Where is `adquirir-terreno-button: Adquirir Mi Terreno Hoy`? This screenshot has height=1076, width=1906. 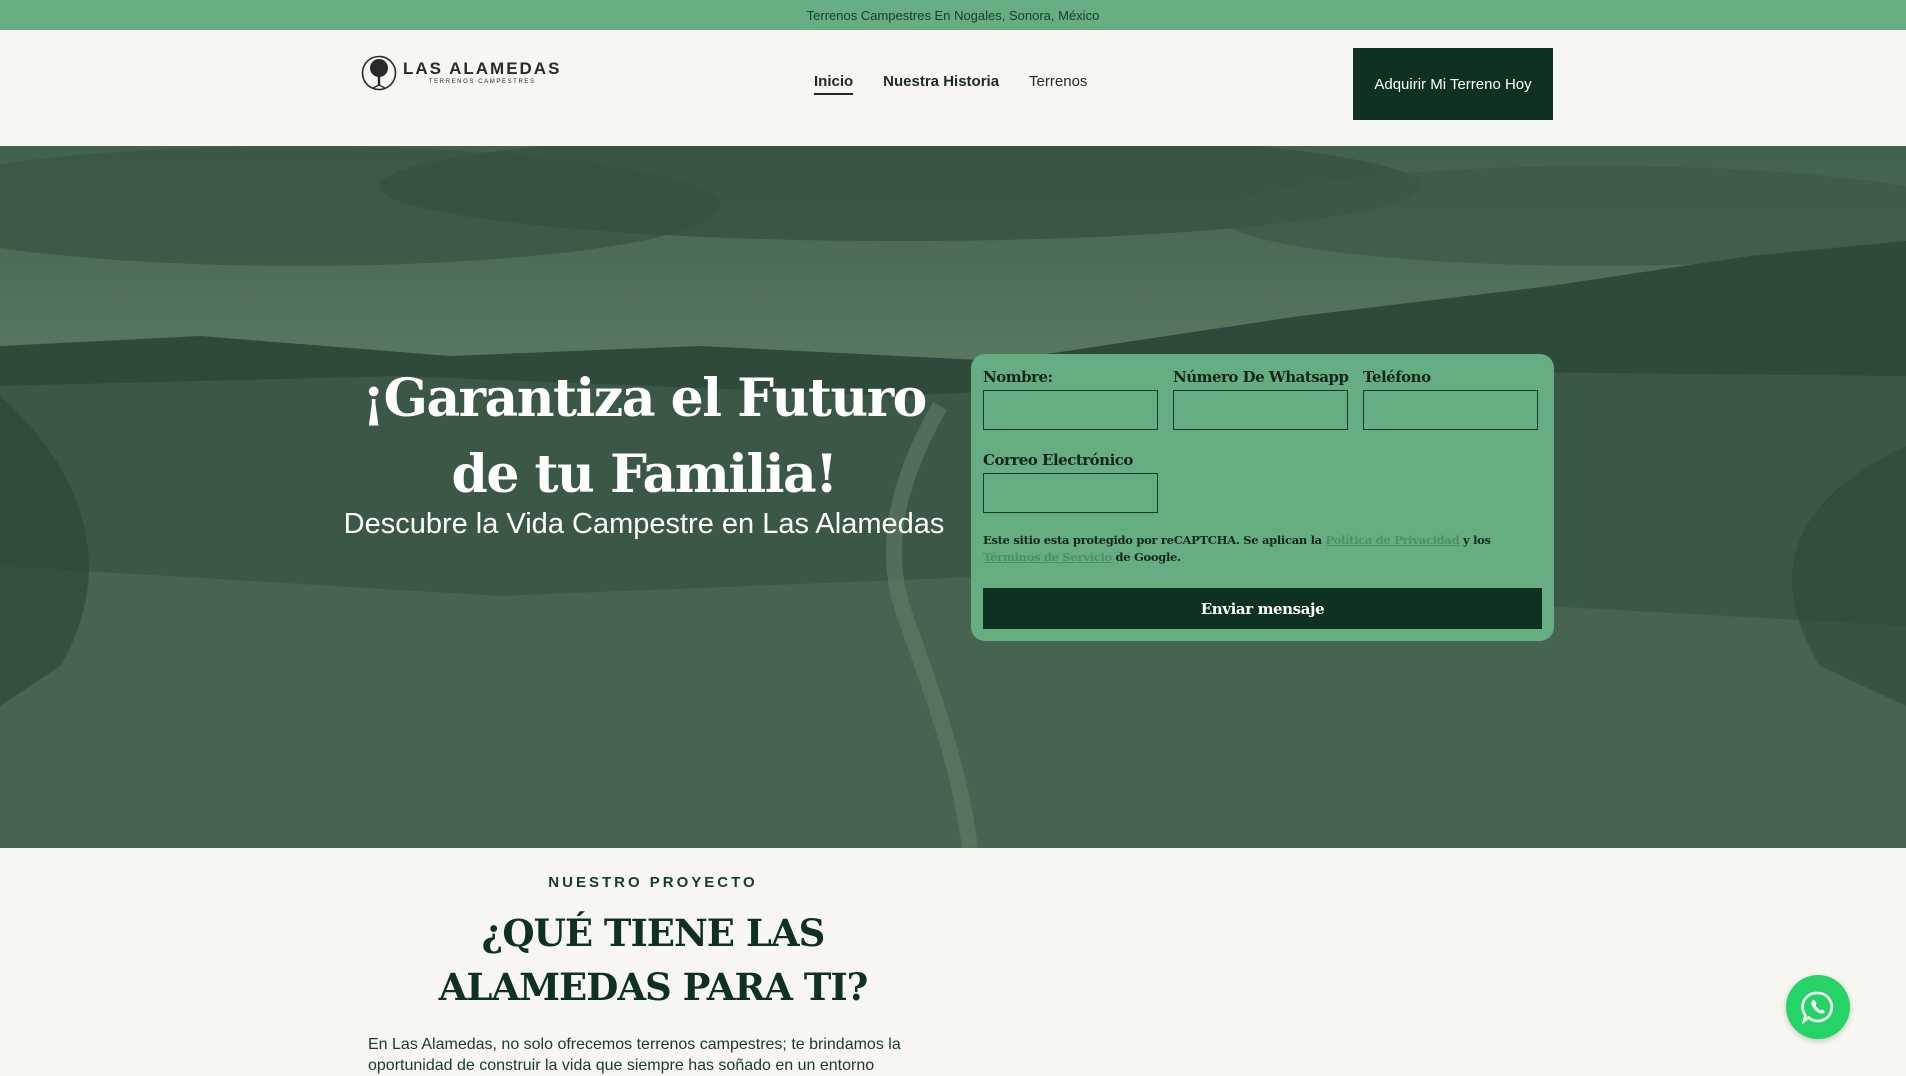 adquirir-terreno-button: Adquirir Mi Terreno Hoy is located at coordinates (1453, 84).